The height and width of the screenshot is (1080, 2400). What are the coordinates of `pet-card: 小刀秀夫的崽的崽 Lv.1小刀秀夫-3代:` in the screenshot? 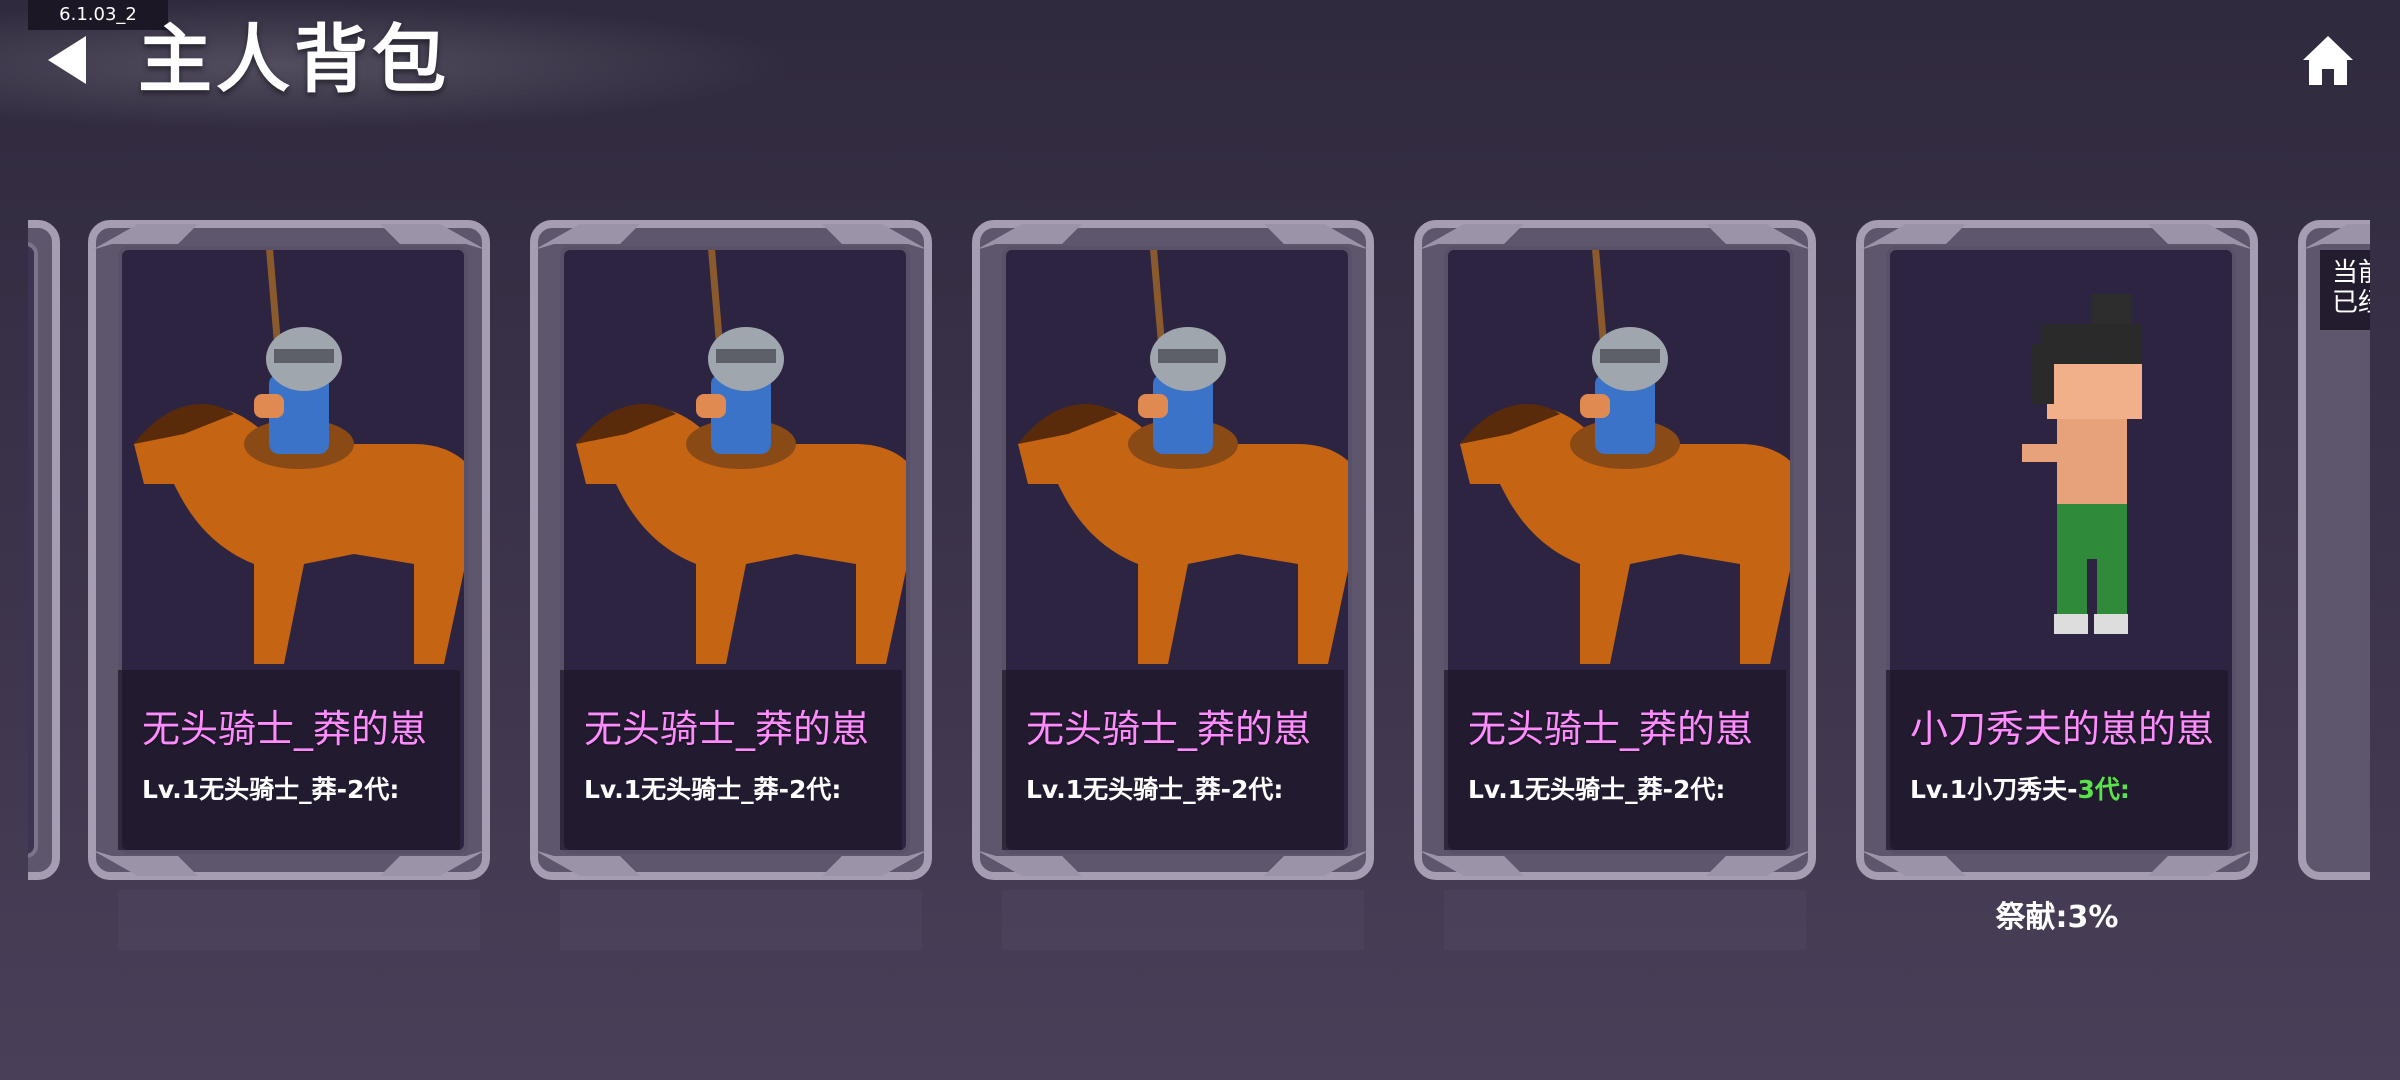 It's located at (2057, 550).